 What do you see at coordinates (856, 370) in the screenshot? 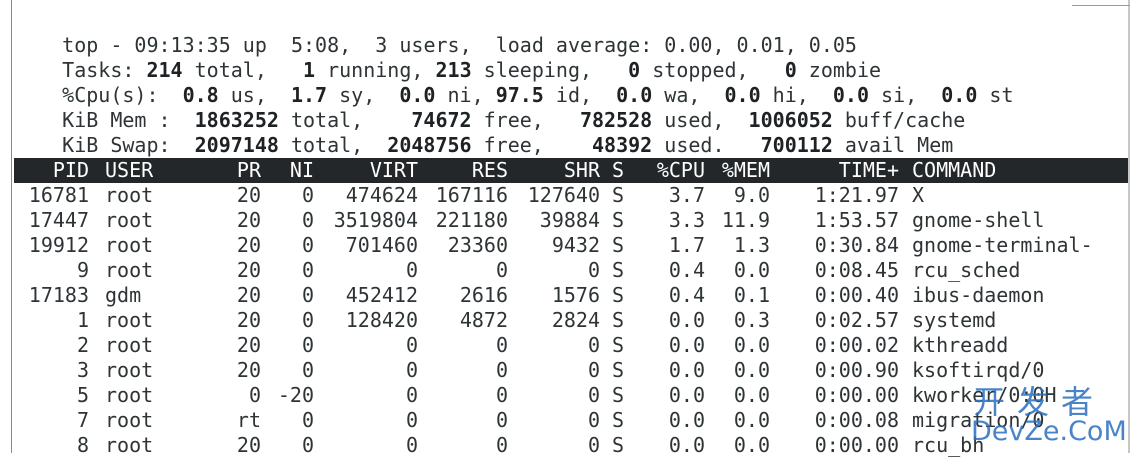
I see `cell-time: 0:00.90` at bounding box center [856, 370].